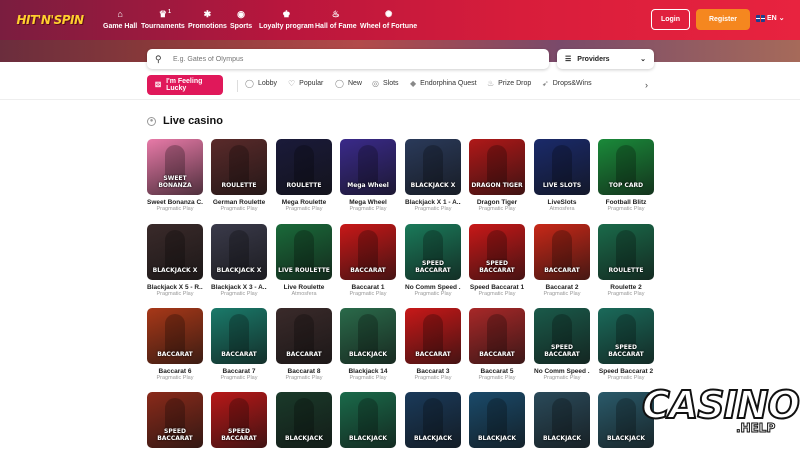 This screenshot has height=450, width=800. I want to click on providers-label: Providers, so click(593, 59).